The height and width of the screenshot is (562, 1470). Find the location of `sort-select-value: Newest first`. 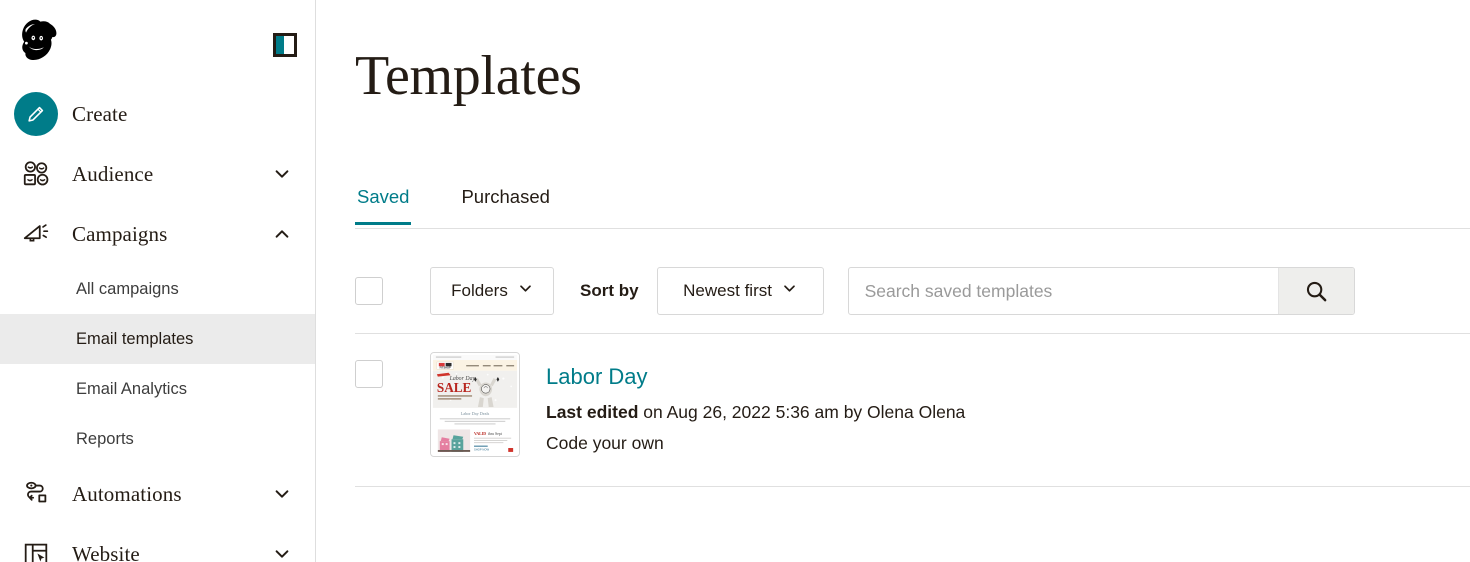

sort-select-value: Newest first is located at coordinates (727, 290).